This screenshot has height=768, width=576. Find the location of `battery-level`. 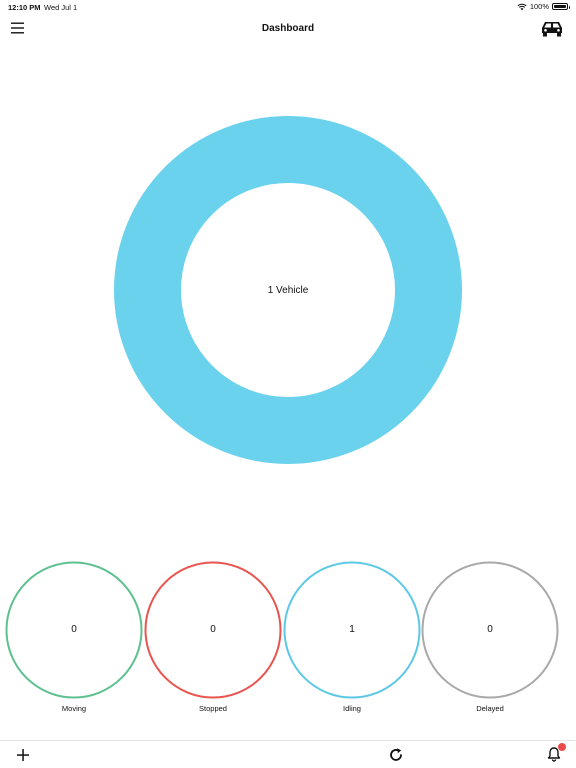

battery-level is located at coordinates (560, 6).